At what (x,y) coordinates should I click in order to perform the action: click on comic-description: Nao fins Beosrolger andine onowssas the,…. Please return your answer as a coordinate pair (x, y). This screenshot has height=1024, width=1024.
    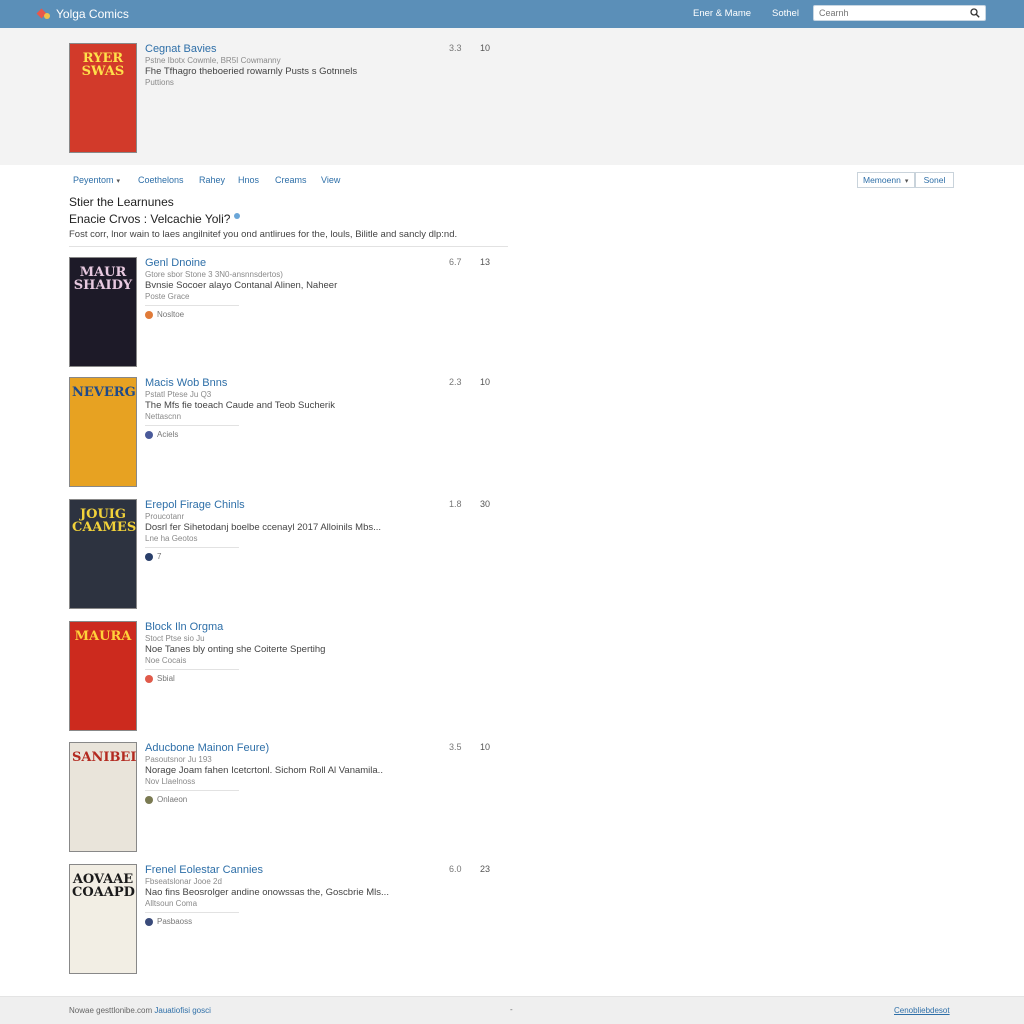
    Looking at the image, I should click on (267, 892).